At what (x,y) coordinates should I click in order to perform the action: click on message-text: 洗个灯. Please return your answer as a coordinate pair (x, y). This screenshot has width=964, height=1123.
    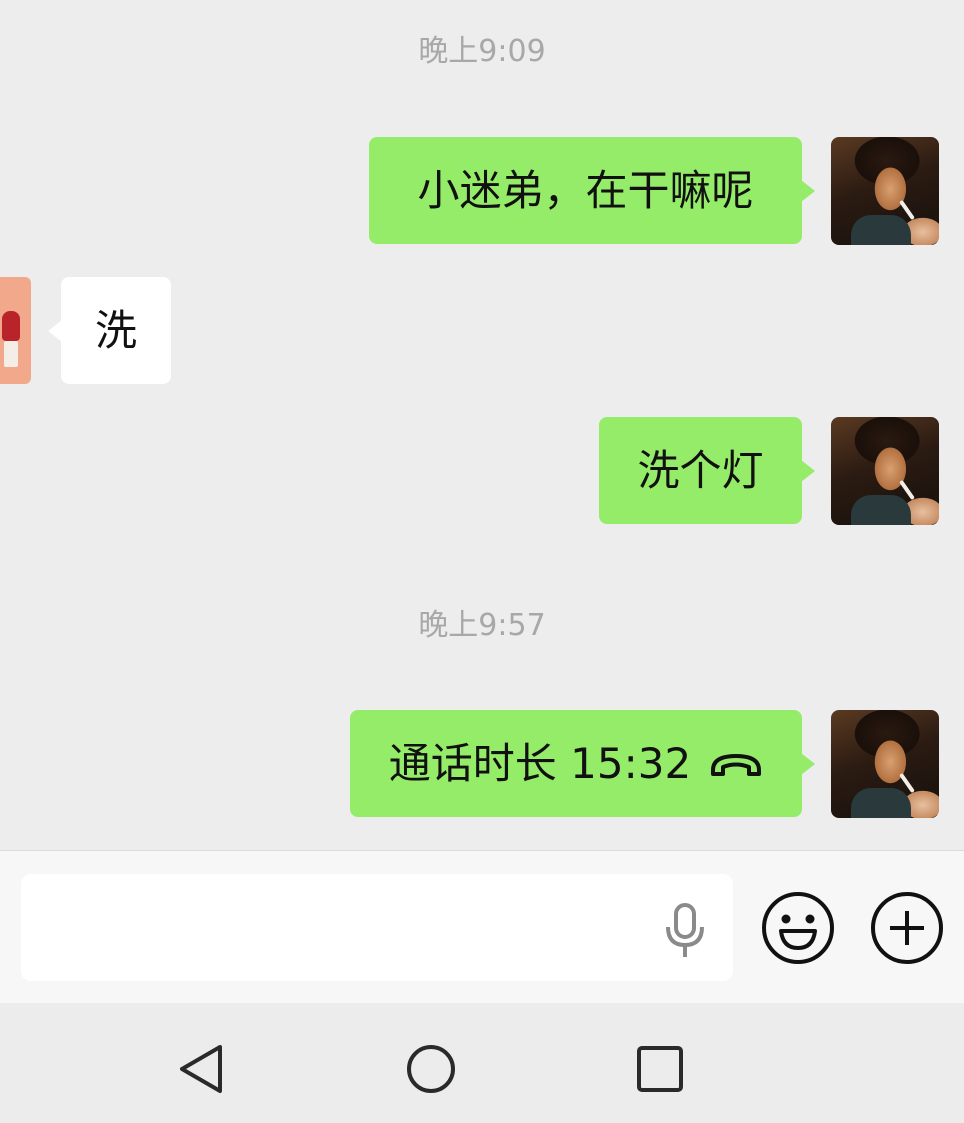
    Looking at the image, I should click on (700, 470).